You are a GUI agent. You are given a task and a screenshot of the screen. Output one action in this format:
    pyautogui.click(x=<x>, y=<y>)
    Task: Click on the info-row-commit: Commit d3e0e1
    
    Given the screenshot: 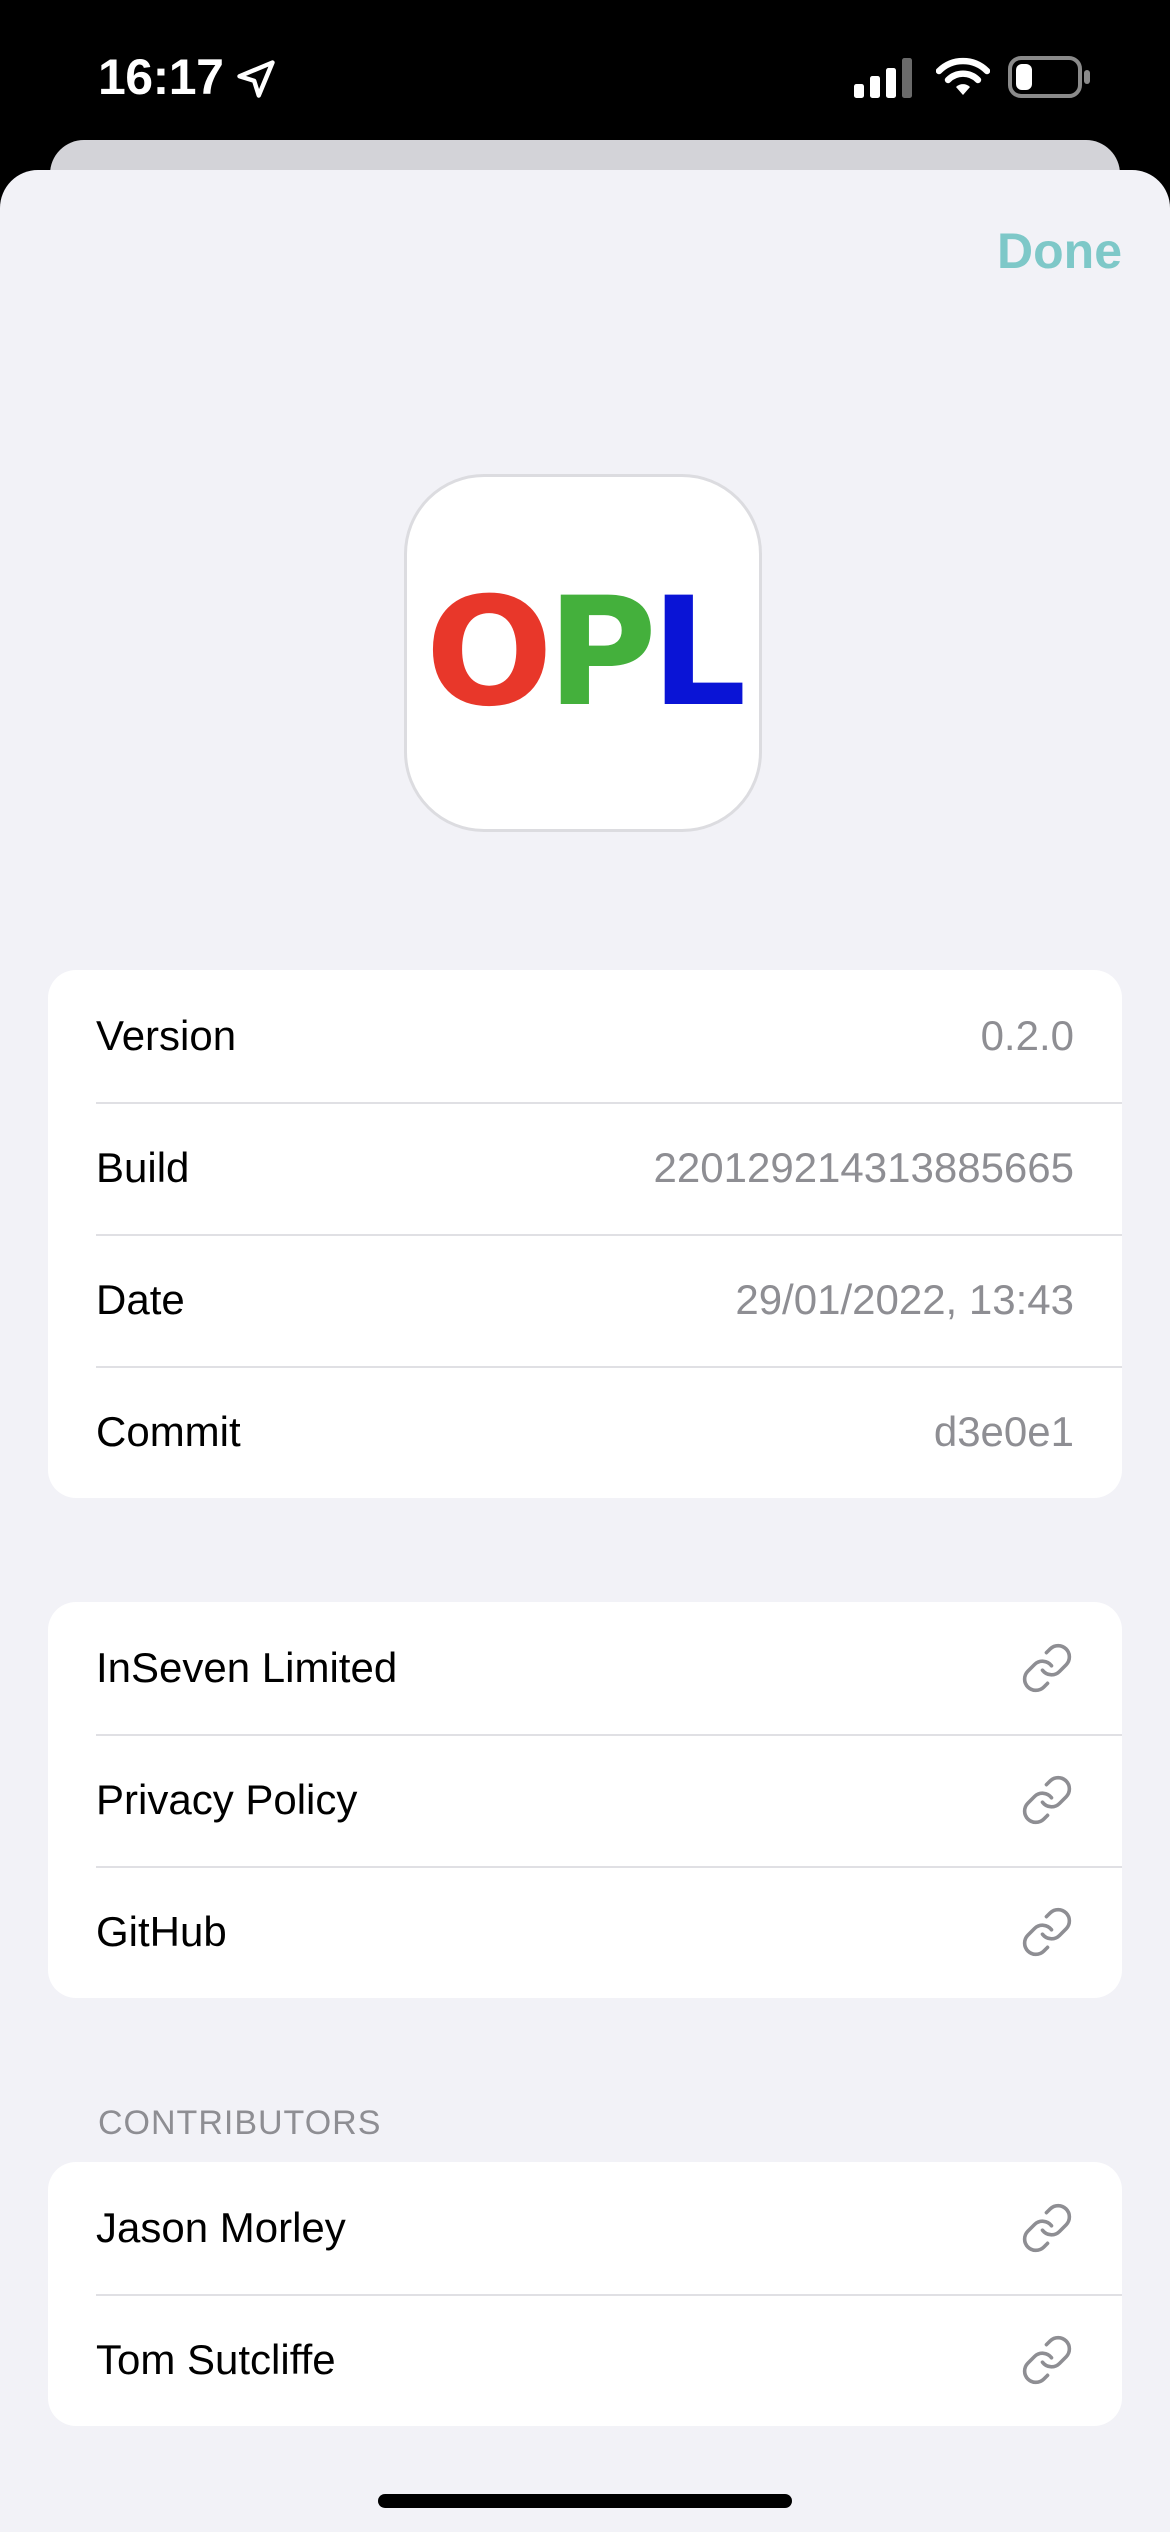 What is the action you would take?
    pyautogui.click(x=585, y=1432)
    